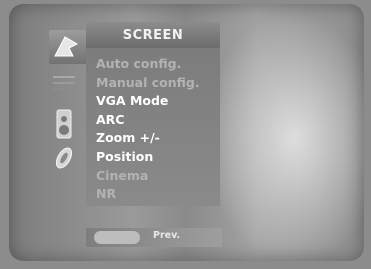  Describe the element at coordinates (64, 82) in the screenshot. I see `input-icon` at that location.